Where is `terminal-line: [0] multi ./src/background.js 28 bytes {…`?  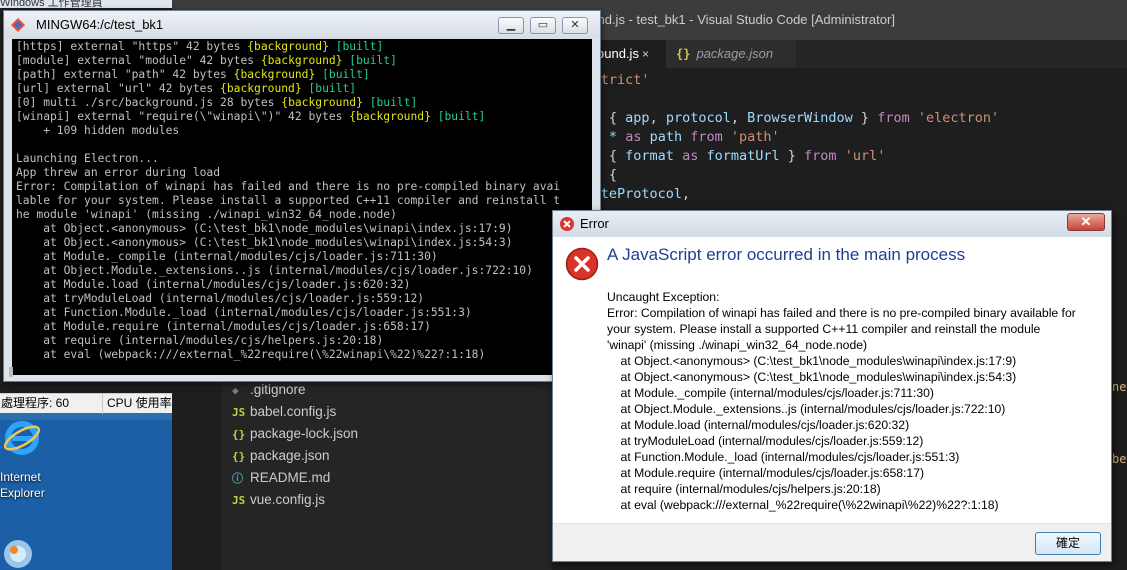 terminal-line: [0] multi ./src/background.js 28 bytes {… is located at coordinates (216, 103).